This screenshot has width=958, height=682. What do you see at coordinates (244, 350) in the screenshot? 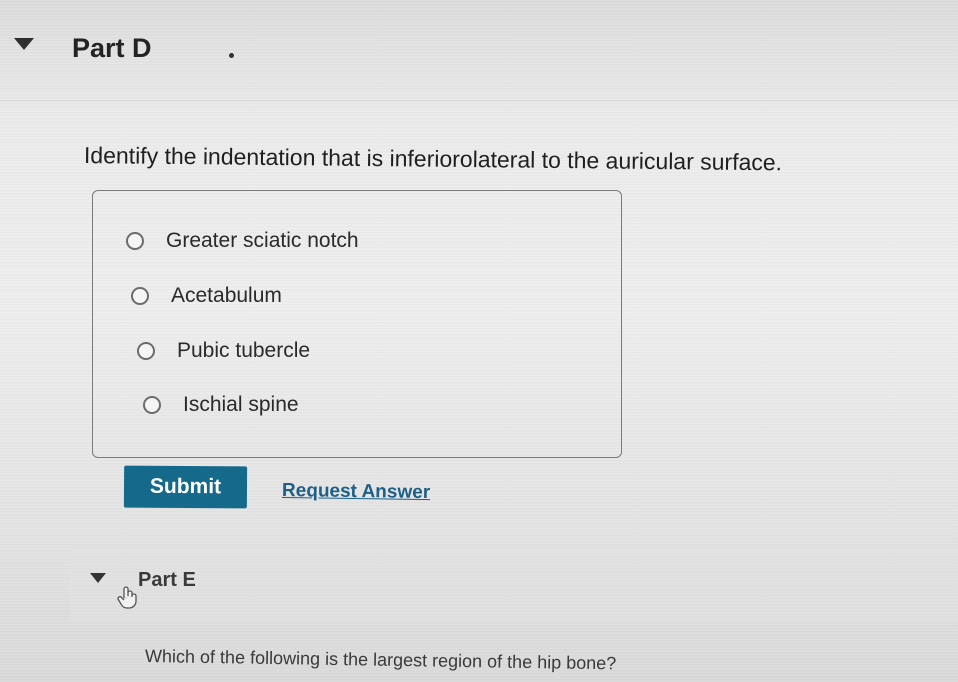
I see `option-label: Pubic tubercle` at bounding box center [244, 350].